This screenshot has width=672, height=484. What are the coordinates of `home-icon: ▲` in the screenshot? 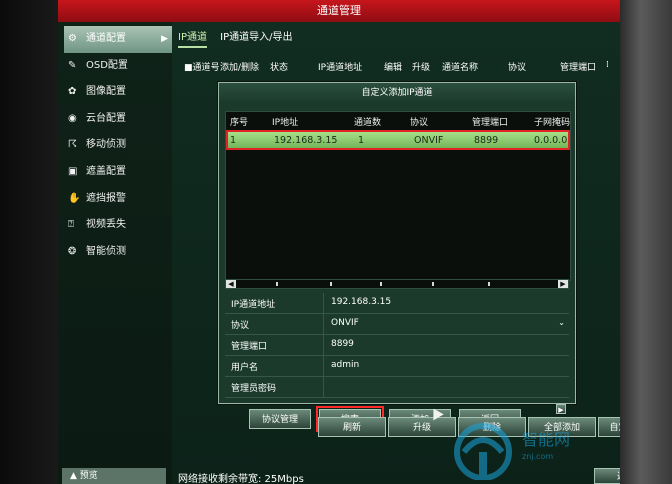 It's located at (75, 476).